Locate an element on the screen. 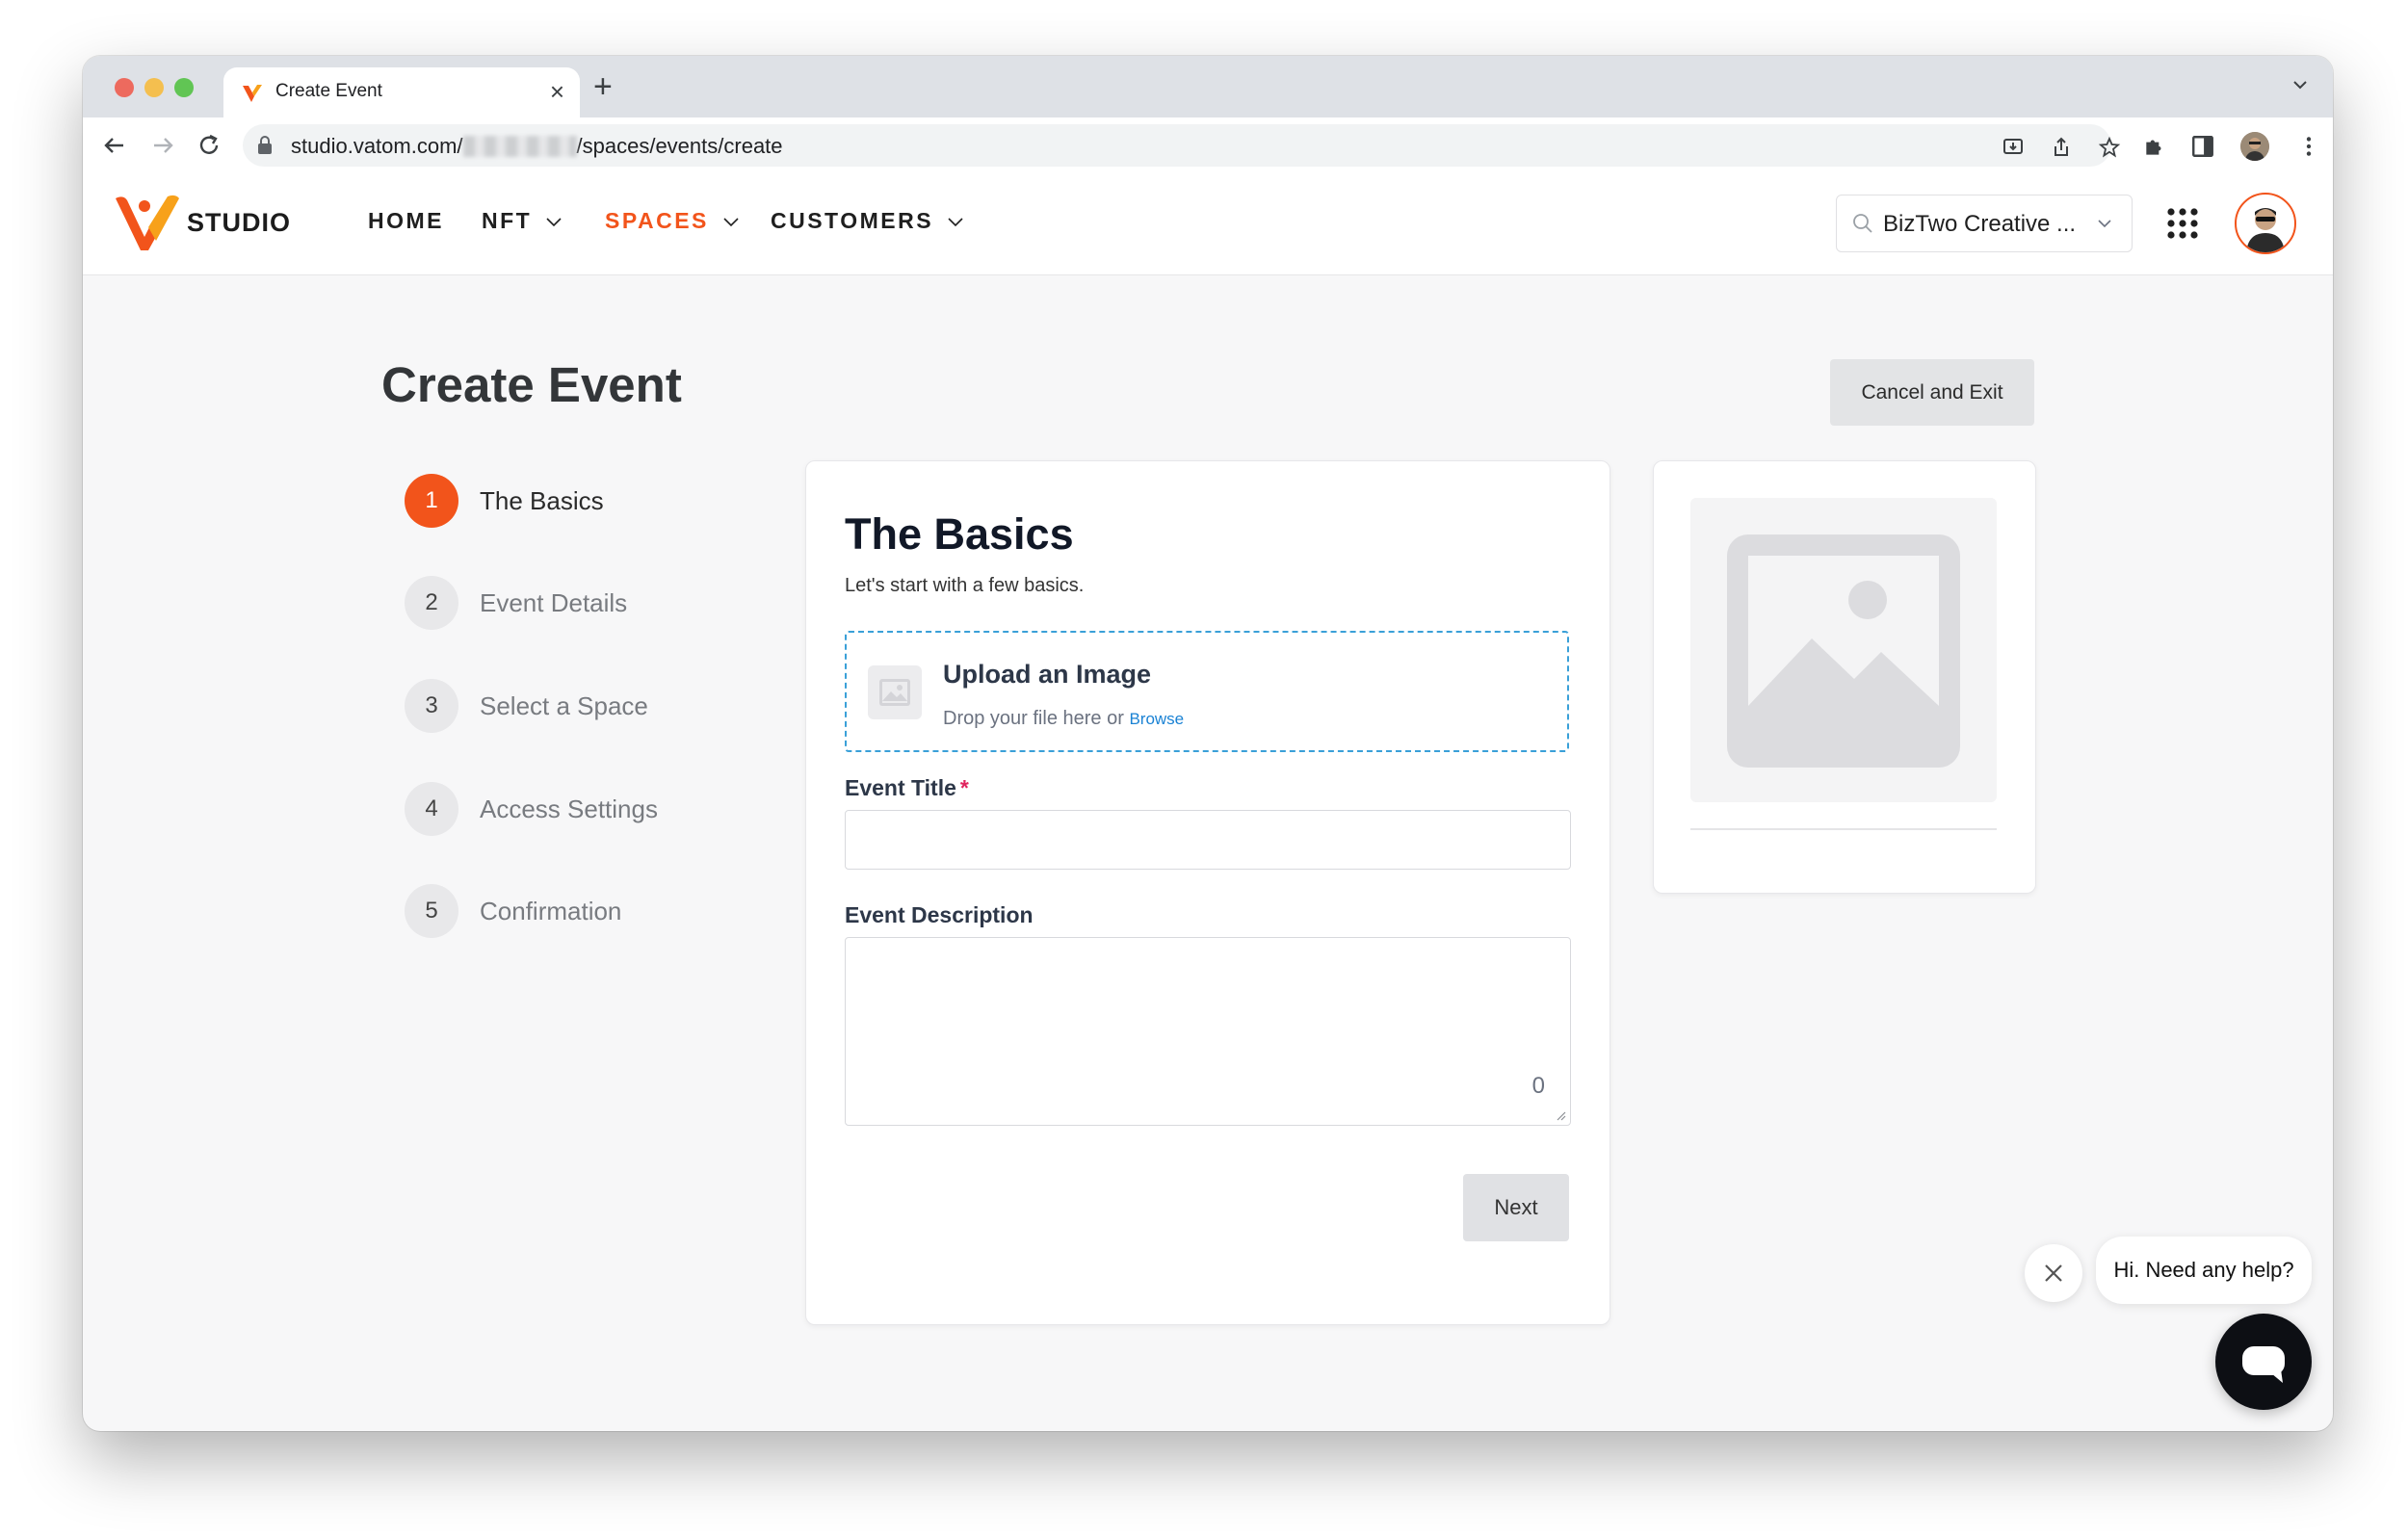 The height and width of the screenshot is (1537, 2408). new-tab-icon: + is located at coordinates (603, 86).